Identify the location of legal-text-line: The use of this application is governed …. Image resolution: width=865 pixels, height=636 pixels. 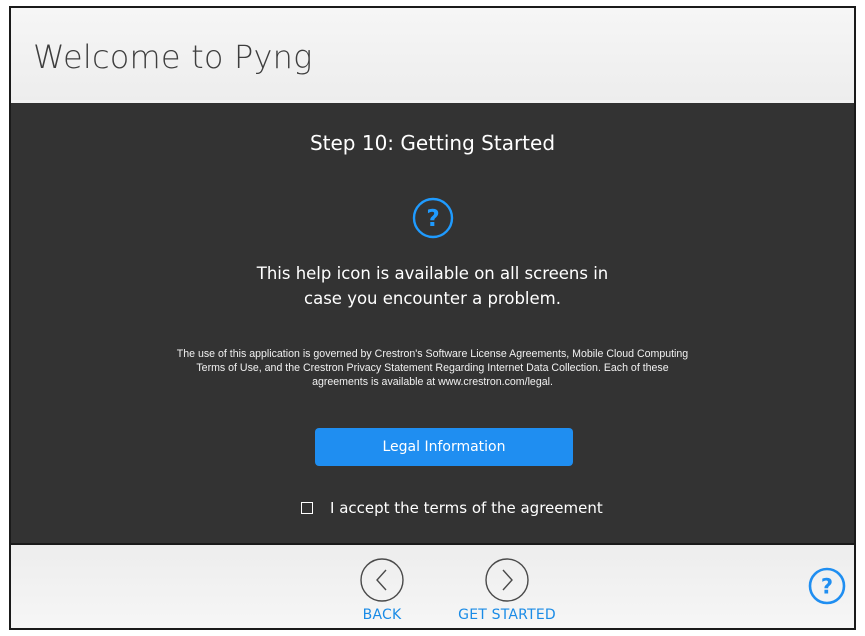
(432, 354).